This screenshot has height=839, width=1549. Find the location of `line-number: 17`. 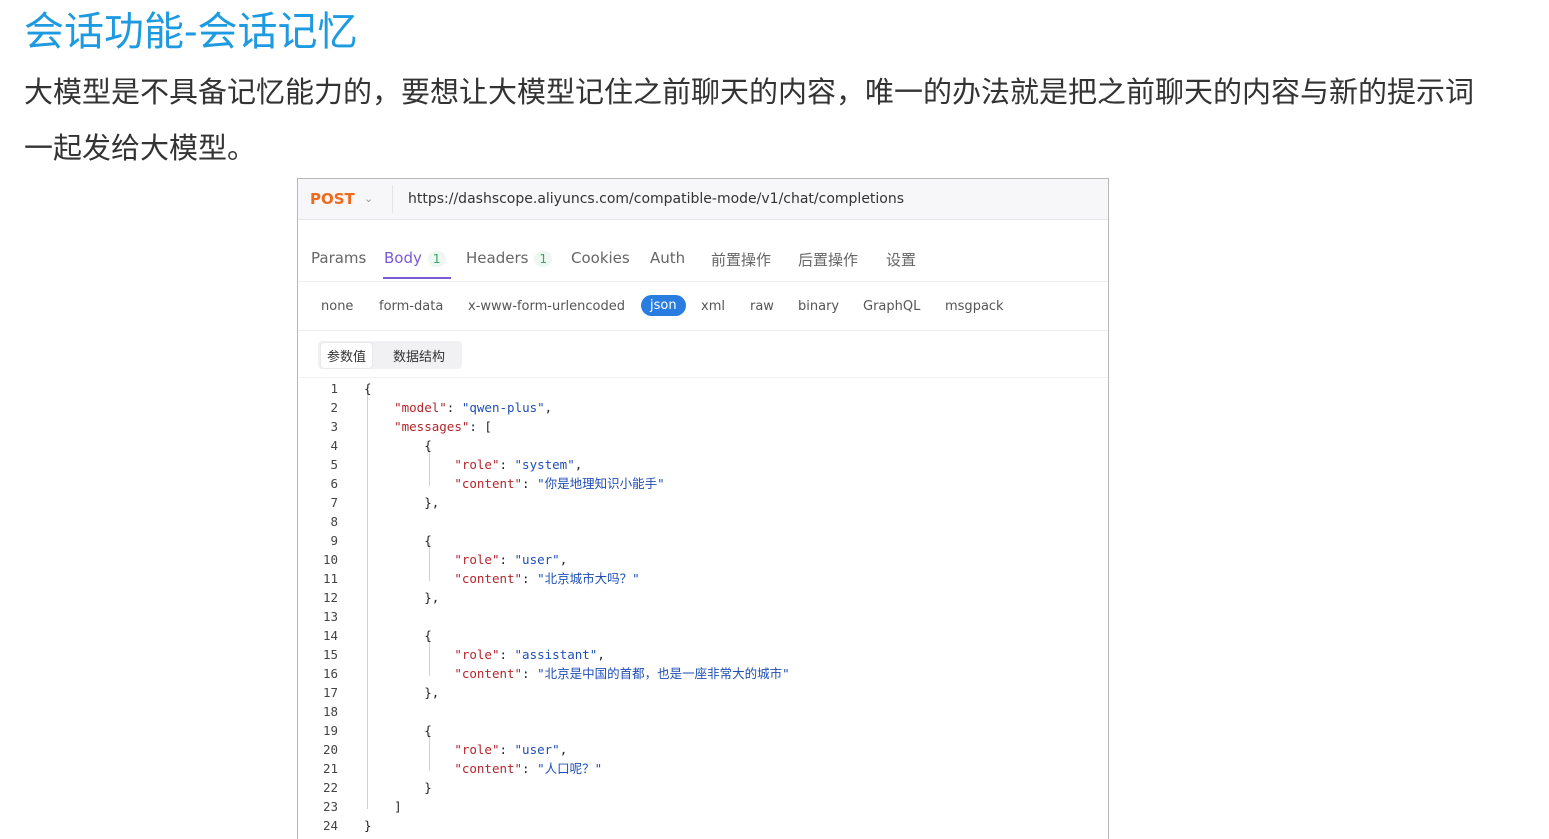

line-number: 17 is located at coordinates (330, 692).